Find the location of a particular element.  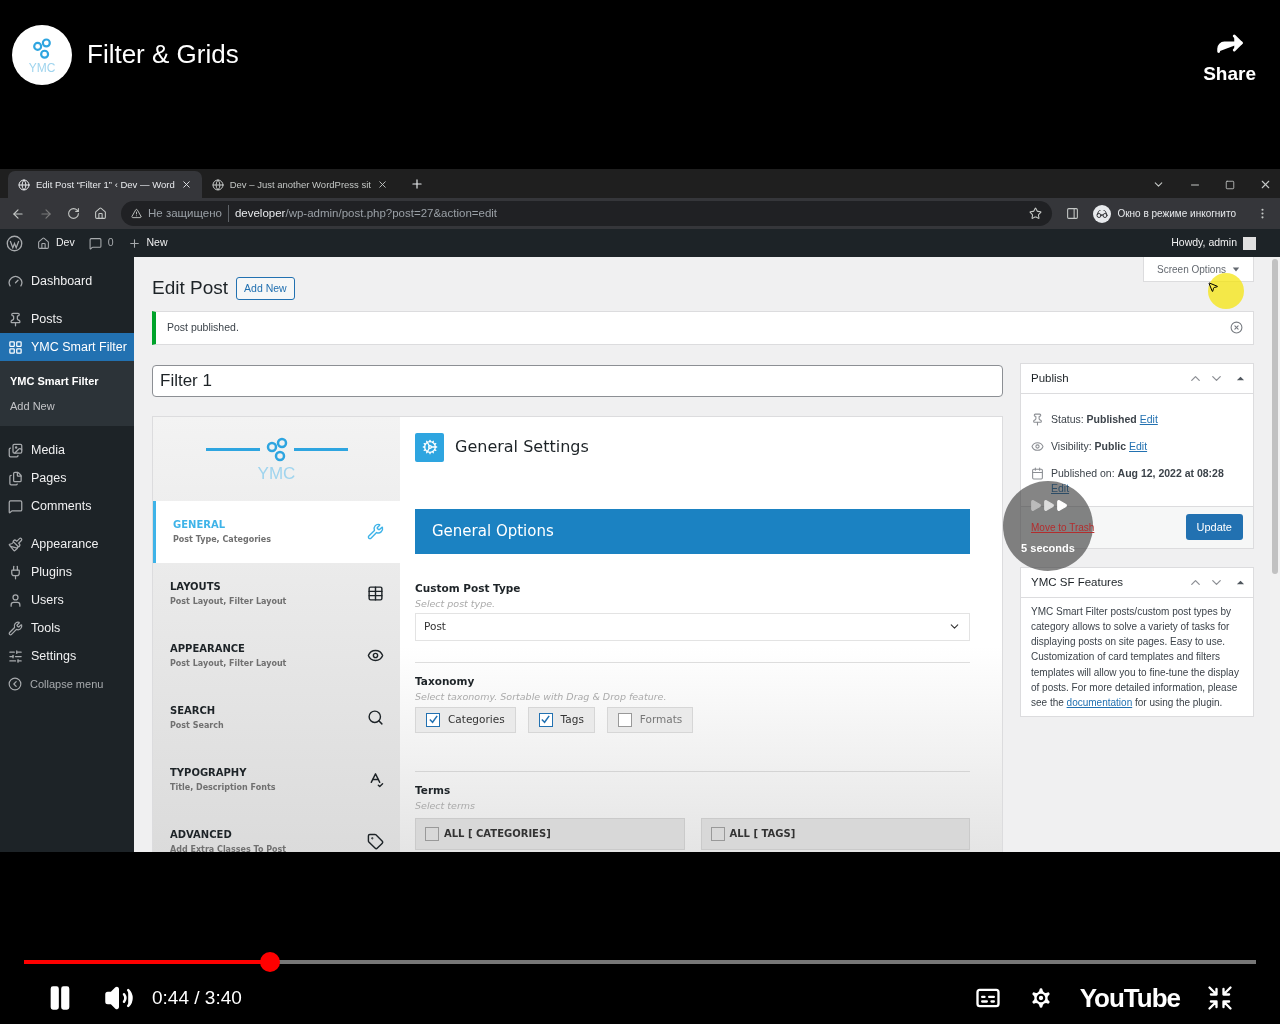

update-button: Update is located at coordinates (1214, 527).